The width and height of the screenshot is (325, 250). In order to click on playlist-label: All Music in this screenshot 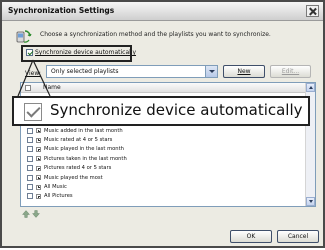, I will do `click(55, 187)`.